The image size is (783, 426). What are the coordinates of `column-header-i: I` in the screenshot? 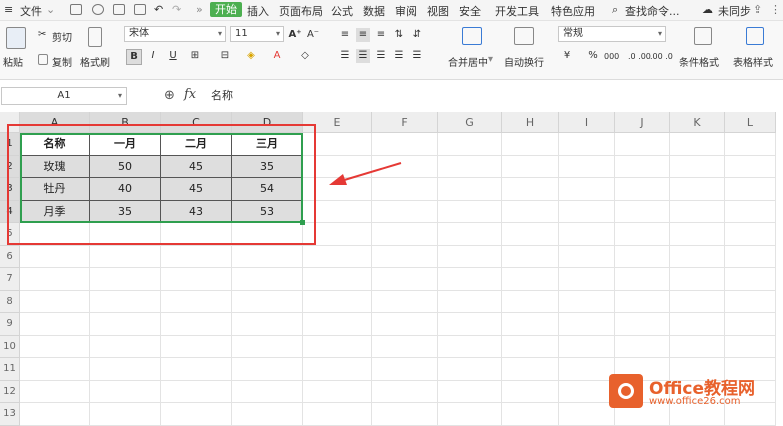 It's located at (587, 122).